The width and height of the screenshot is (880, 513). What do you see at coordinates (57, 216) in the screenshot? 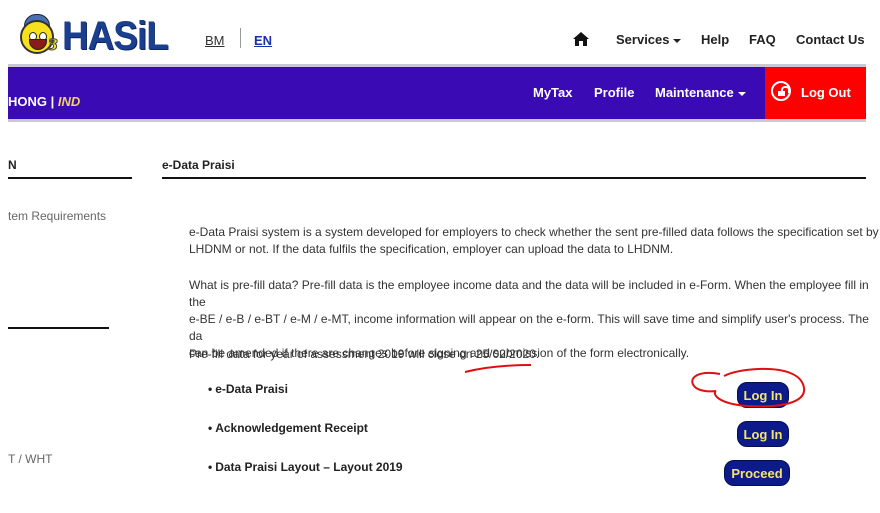
I see `sidebar-item-system-requirements: tem Requirements` at bounding box center [57, 216].